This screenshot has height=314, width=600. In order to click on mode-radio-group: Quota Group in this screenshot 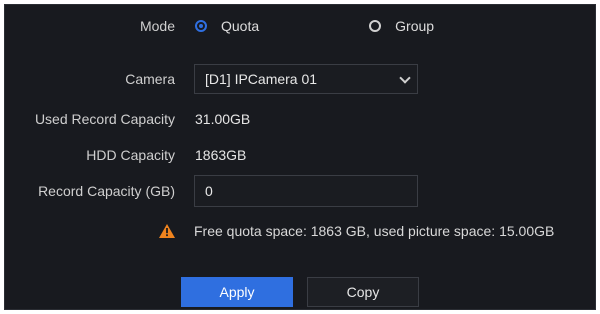, I will do `click(369, 26)`.